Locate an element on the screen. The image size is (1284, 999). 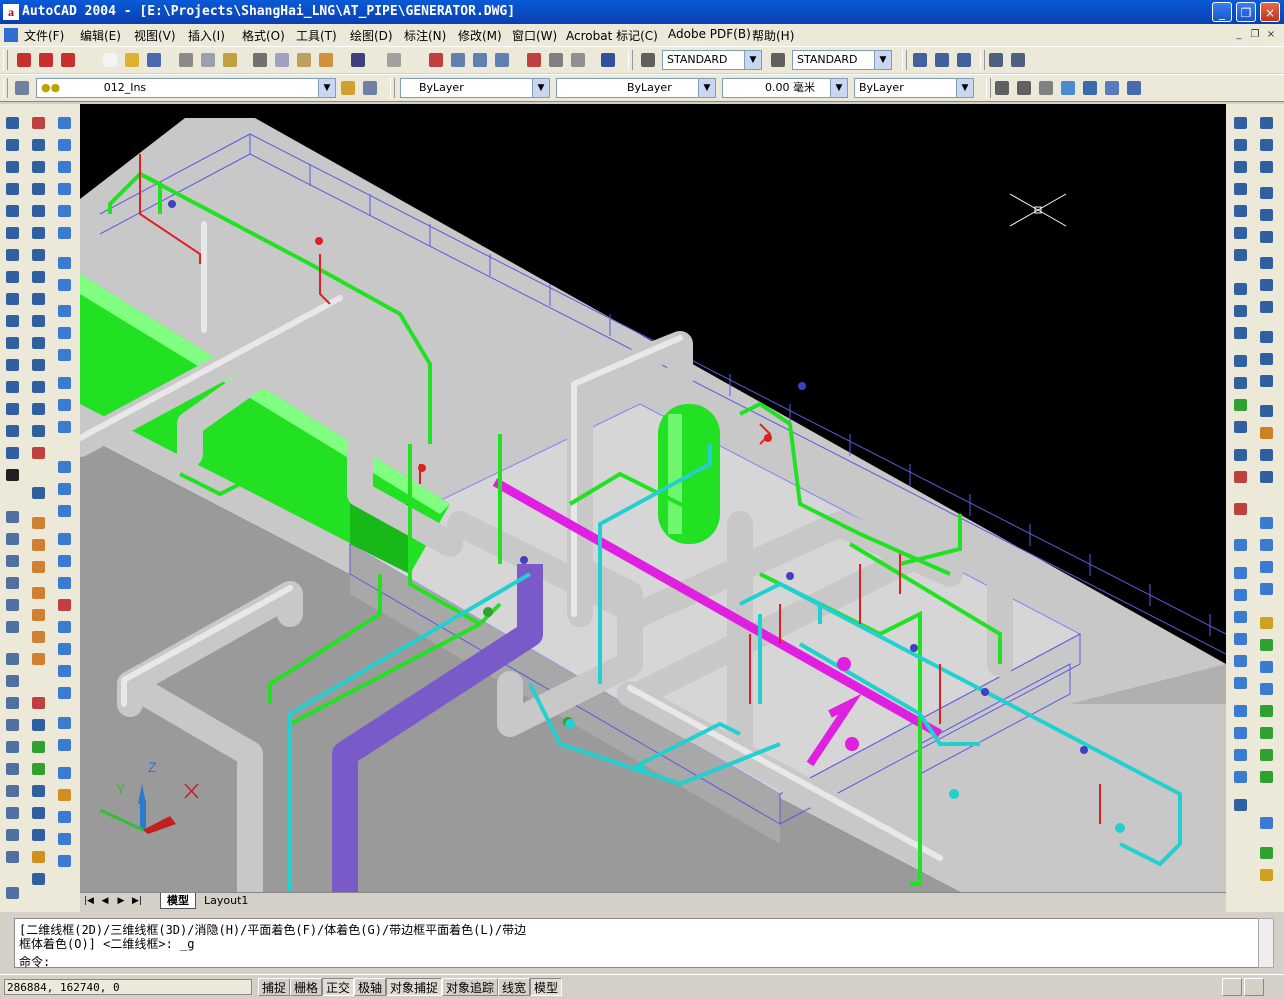
circle-icon is located at coordinates (12, 255).